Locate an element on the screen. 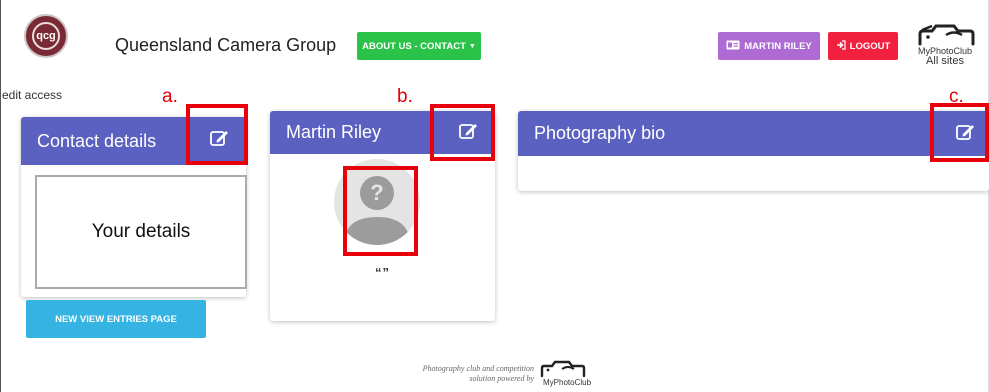  highlight-box-avatar is located at coordinates (380, 211).